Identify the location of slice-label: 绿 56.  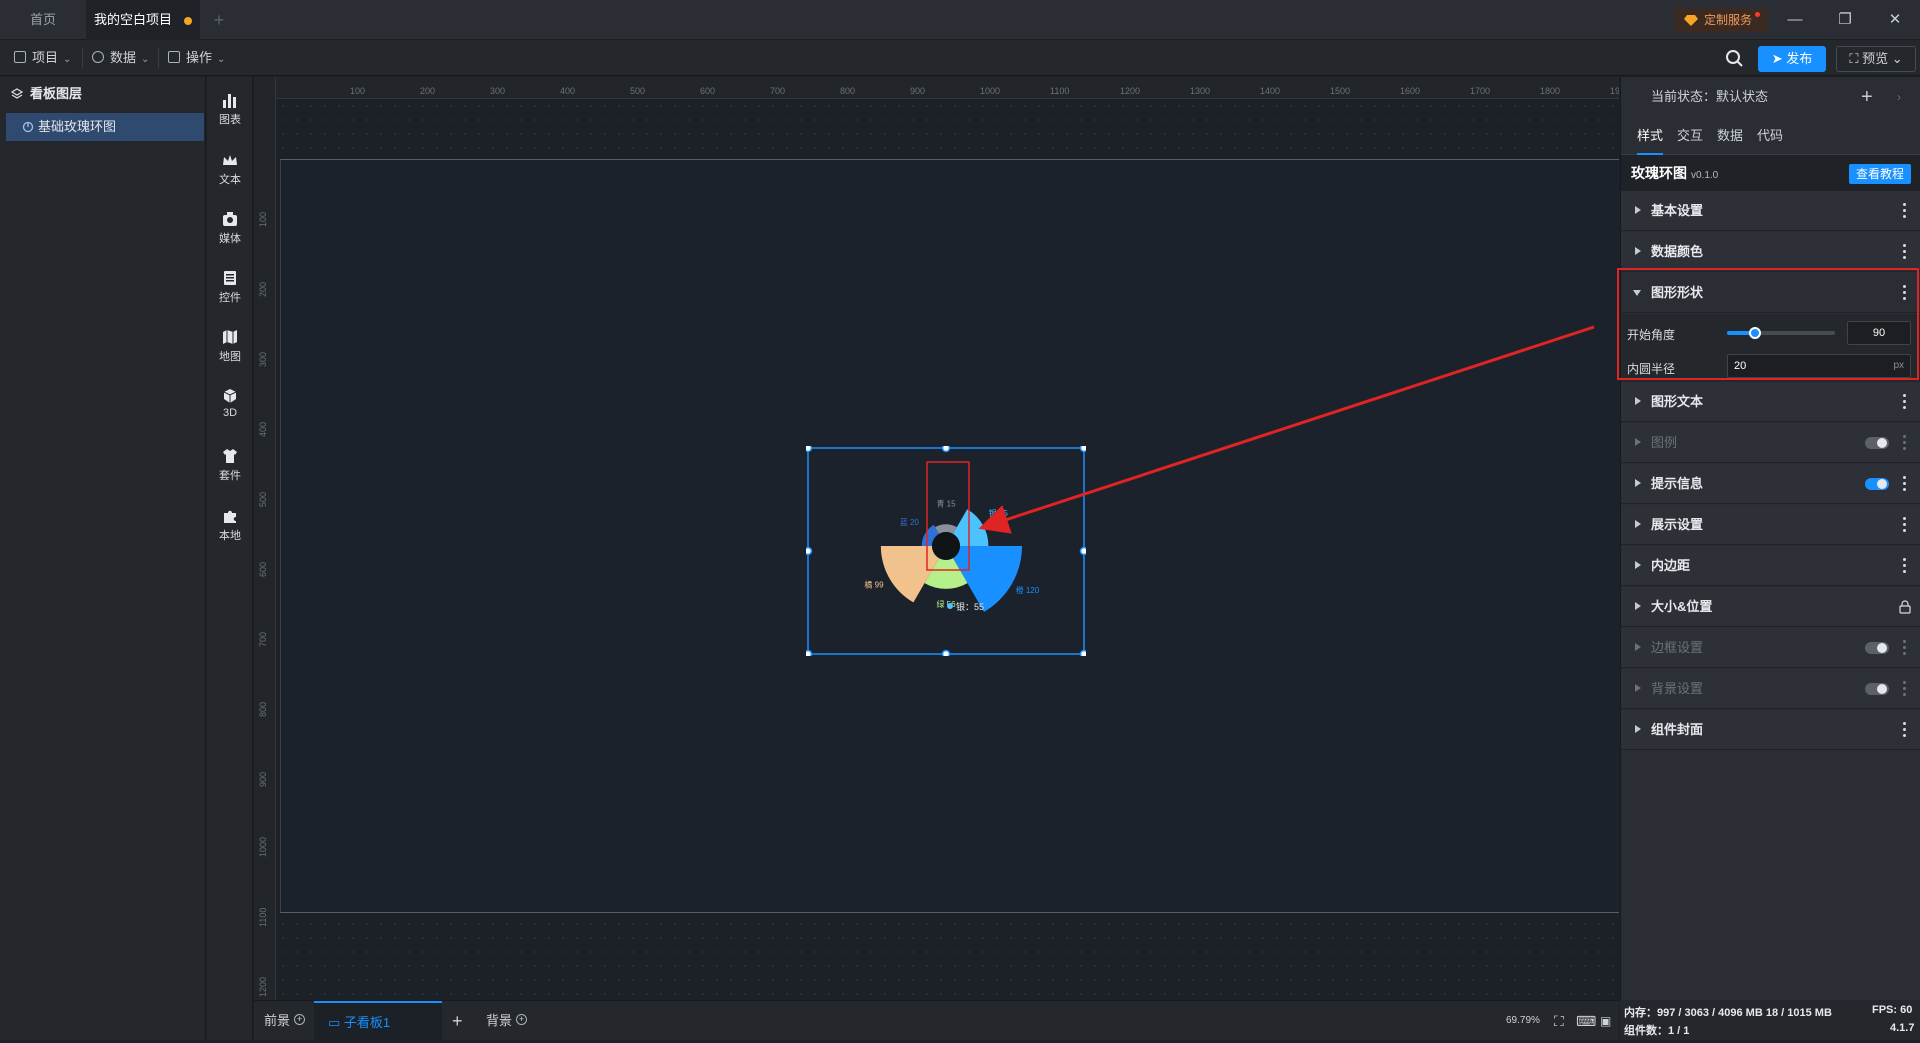
(946, 604).